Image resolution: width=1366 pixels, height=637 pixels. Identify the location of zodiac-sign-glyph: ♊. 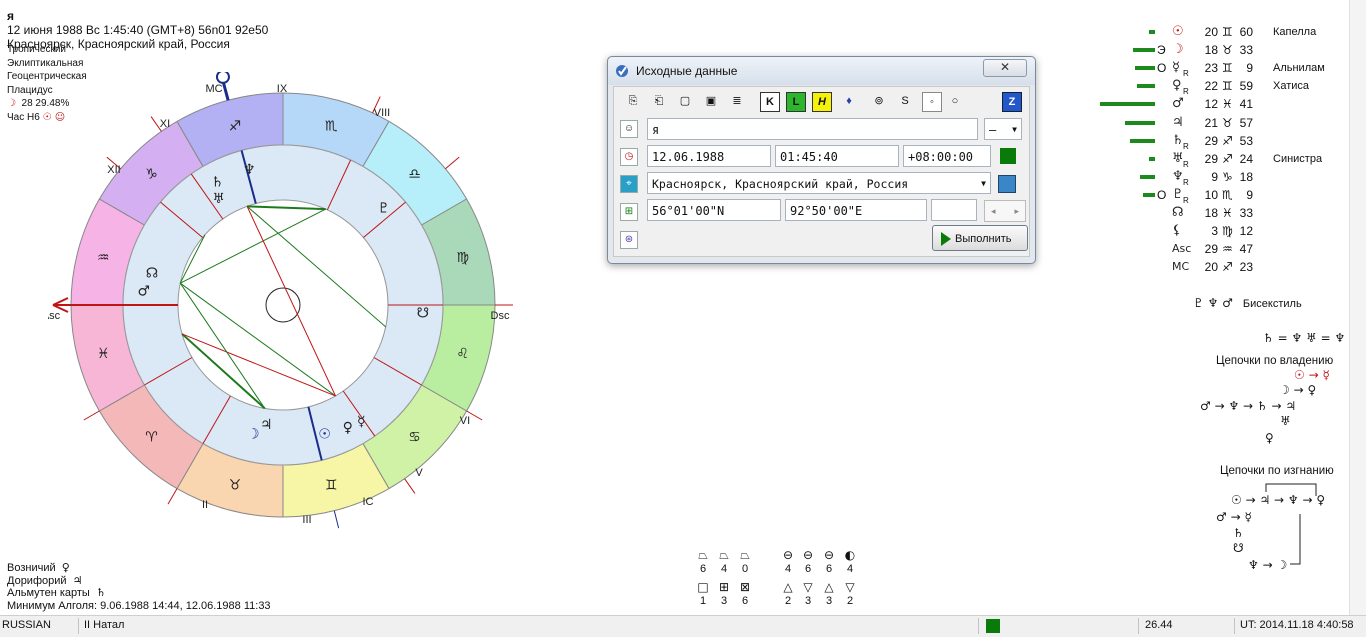
(331, 486).